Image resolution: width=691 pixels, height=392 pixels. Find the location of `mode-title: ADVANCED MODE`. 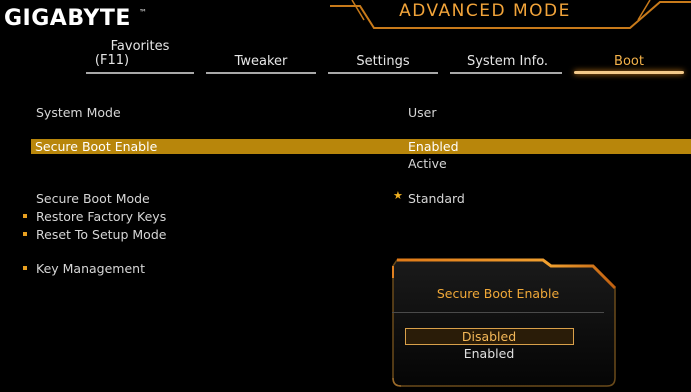

mode-title: ADVANCED MODE is located at coordinates (485, 11).